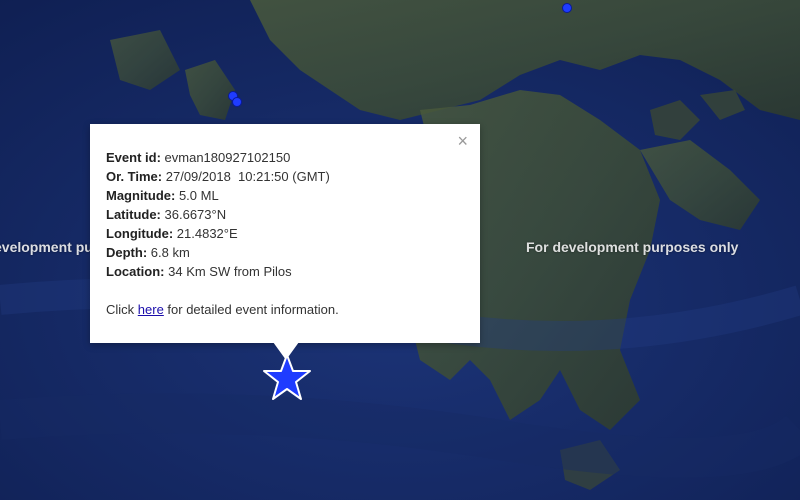 The image size is (800, 500). I want to click on field-value: 34 Km SW from Pilos, so click(230, 271).